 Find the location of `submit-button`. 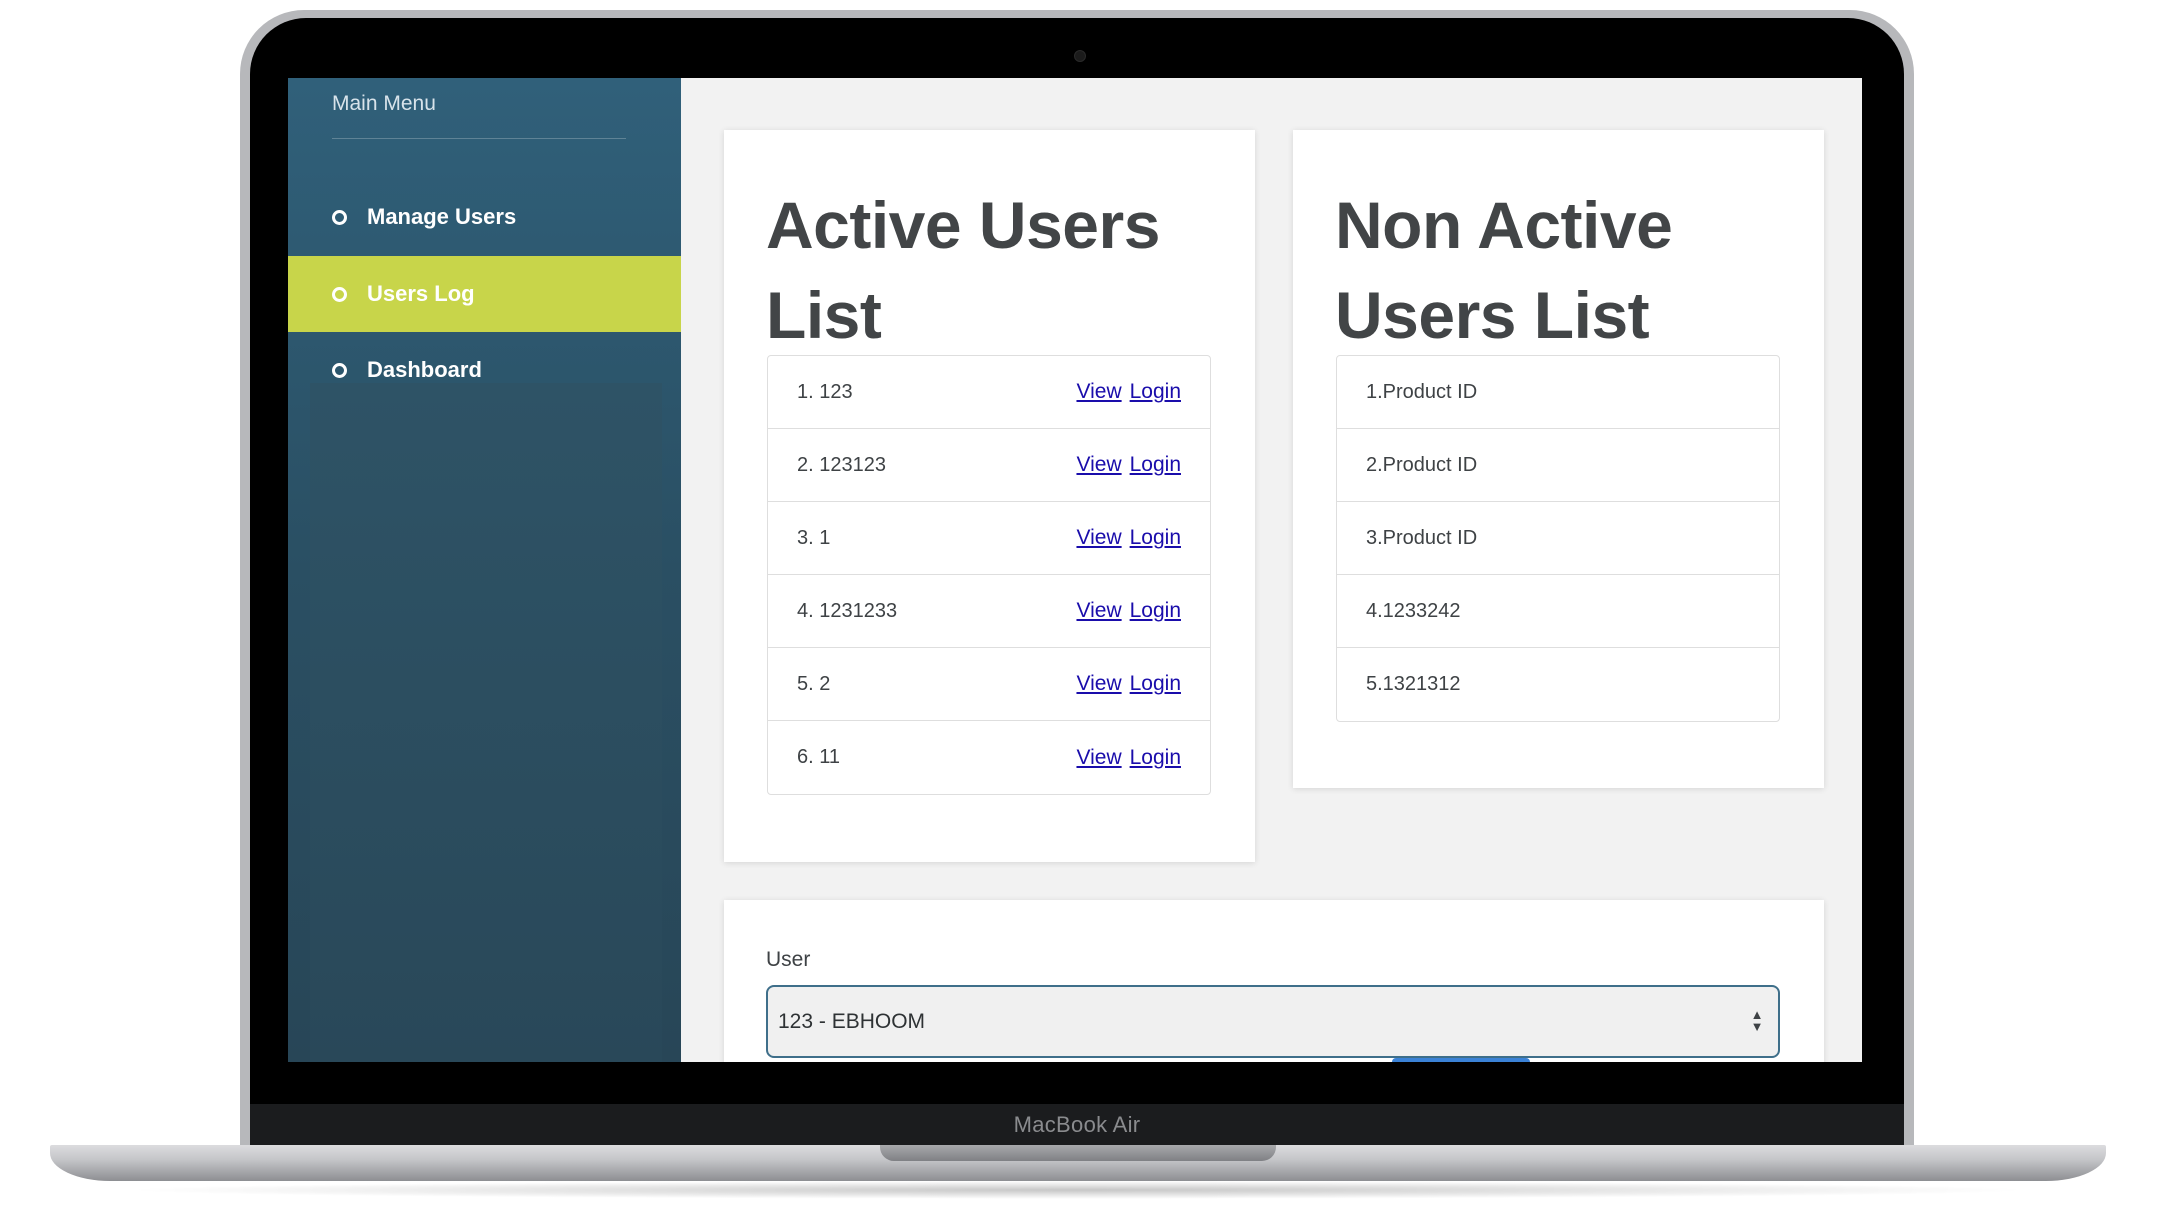

submit-button is located at coordinates (1461, 1060).